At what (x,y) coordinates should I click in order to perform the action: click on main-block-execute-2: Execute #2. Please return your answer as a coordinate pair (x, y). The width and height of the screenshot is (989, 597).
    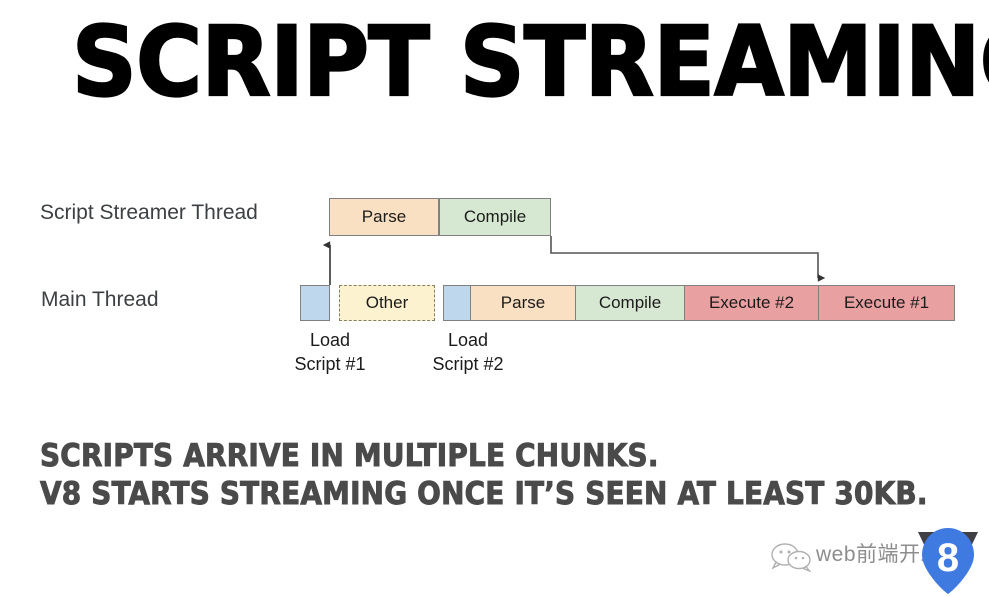
    Looking at the image, I should click on (751, 303).